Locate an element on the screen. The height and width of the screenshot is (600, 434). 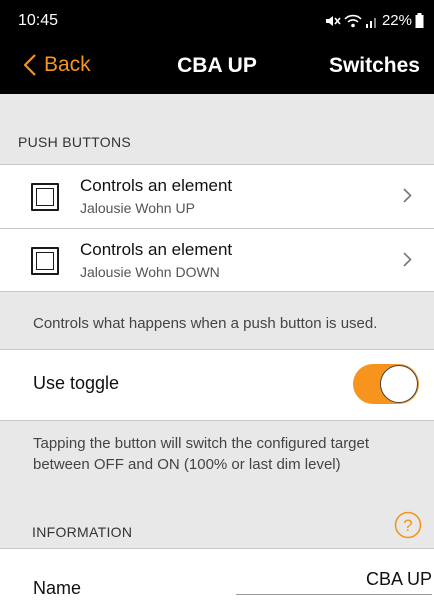
battery-icon is located at coordinates (419, 20).